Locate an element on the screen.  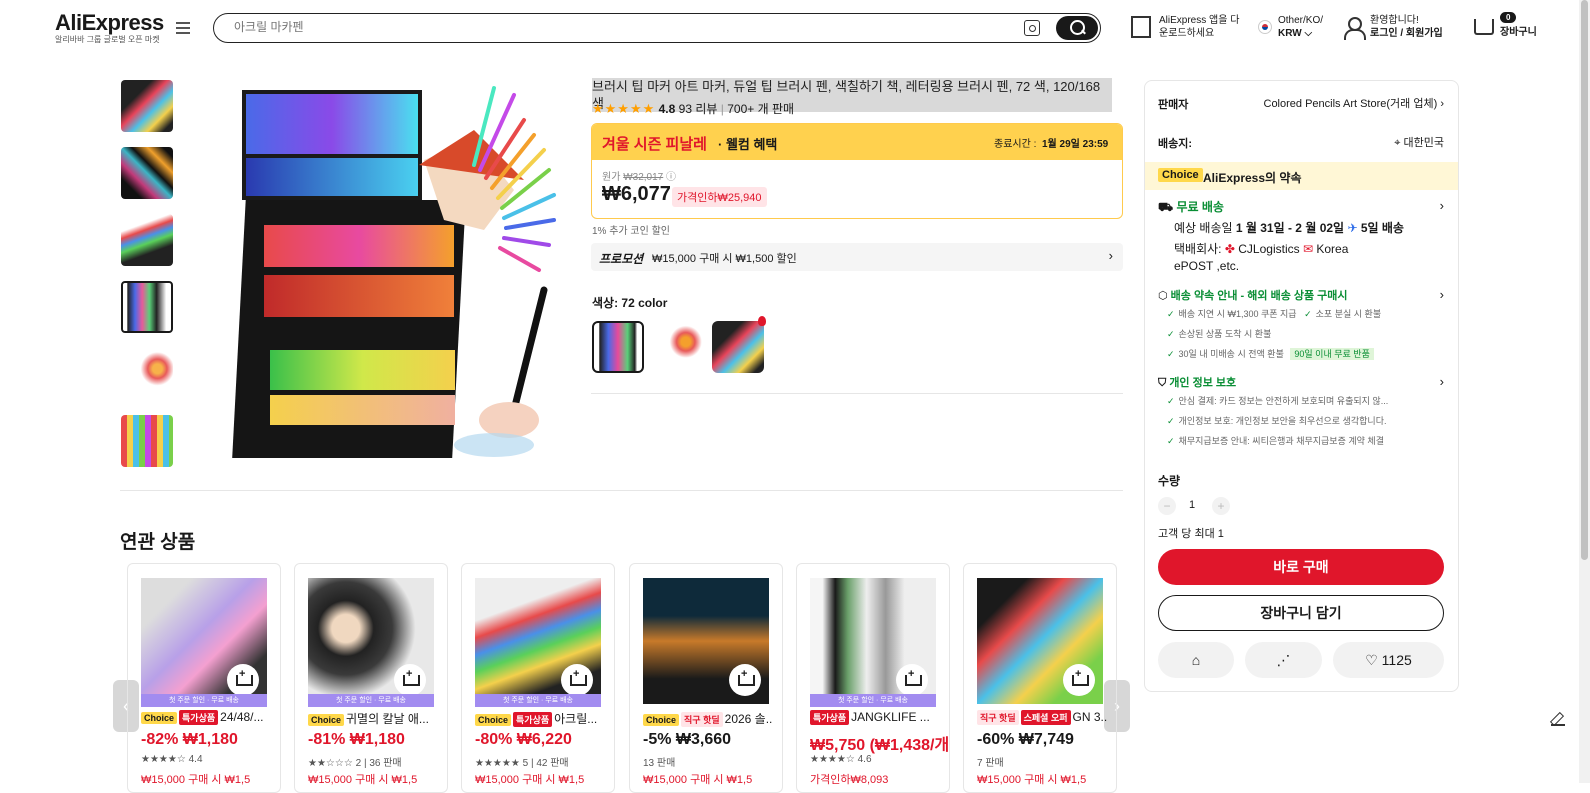
main-product-image is located at coordinates (398, 272).